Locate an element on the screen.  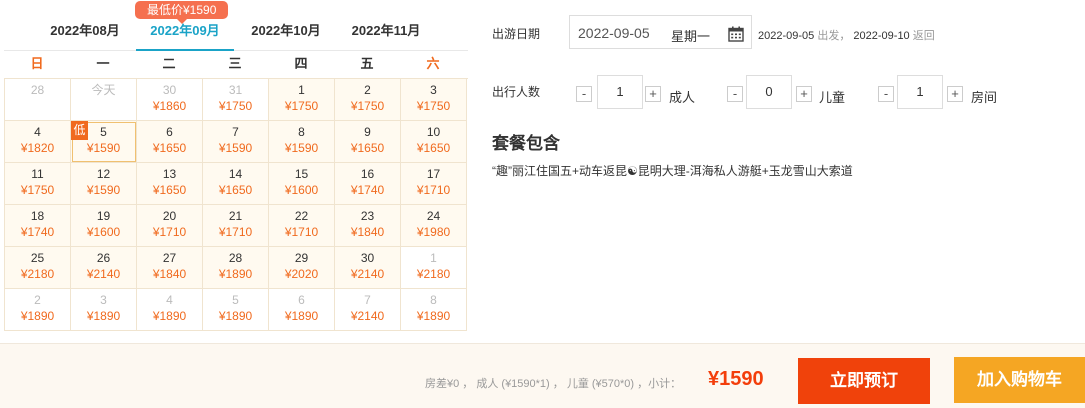
adults-input: 1 is located at coordinates (620, 92).